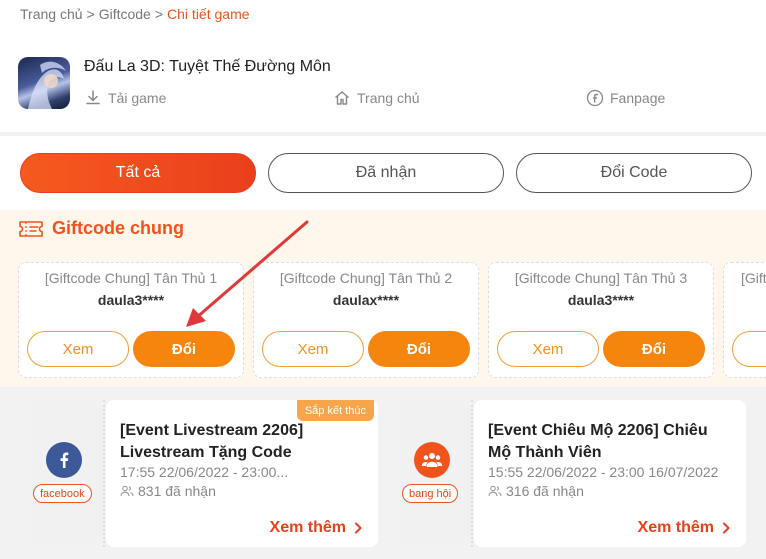 Image resolution: width=766 pixels, height=559 pixels. Describe the element at coordinates (137, 98) in the screenshot. I see `download-game-label: Tải game` at that location.